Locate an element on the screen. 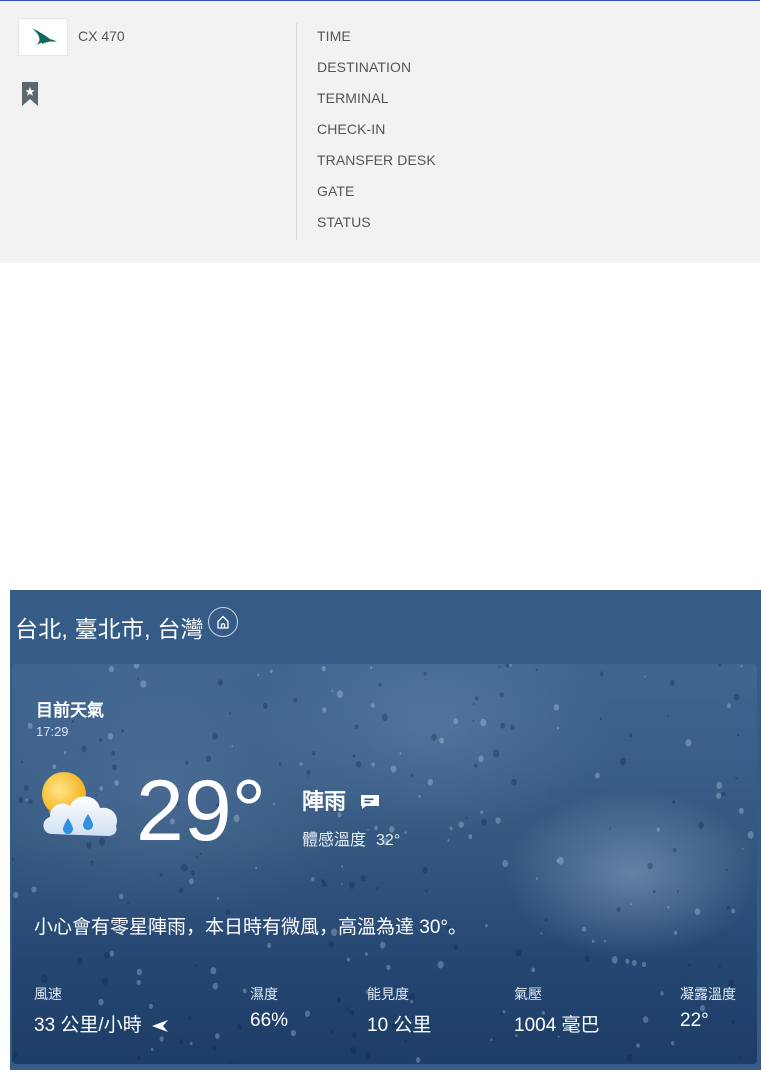 This screenshot has height=1072, width=762. field-gate: GATE is located at coordinates (336, 191).